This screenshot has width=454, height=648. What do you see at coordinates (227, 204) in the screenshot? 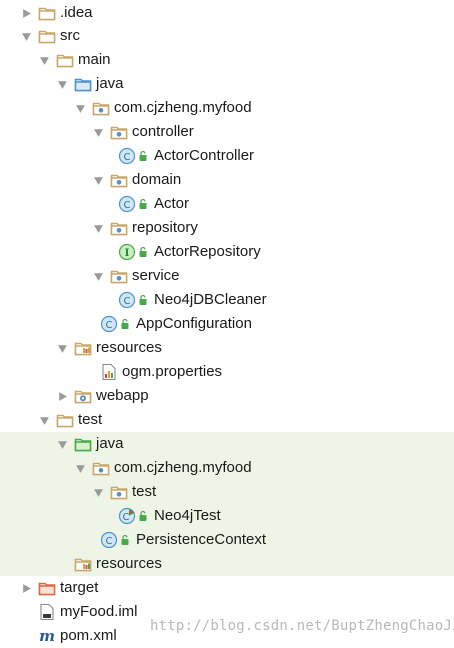
I see `tree-node-actor: C Actor` at bounding box center [227, 204].